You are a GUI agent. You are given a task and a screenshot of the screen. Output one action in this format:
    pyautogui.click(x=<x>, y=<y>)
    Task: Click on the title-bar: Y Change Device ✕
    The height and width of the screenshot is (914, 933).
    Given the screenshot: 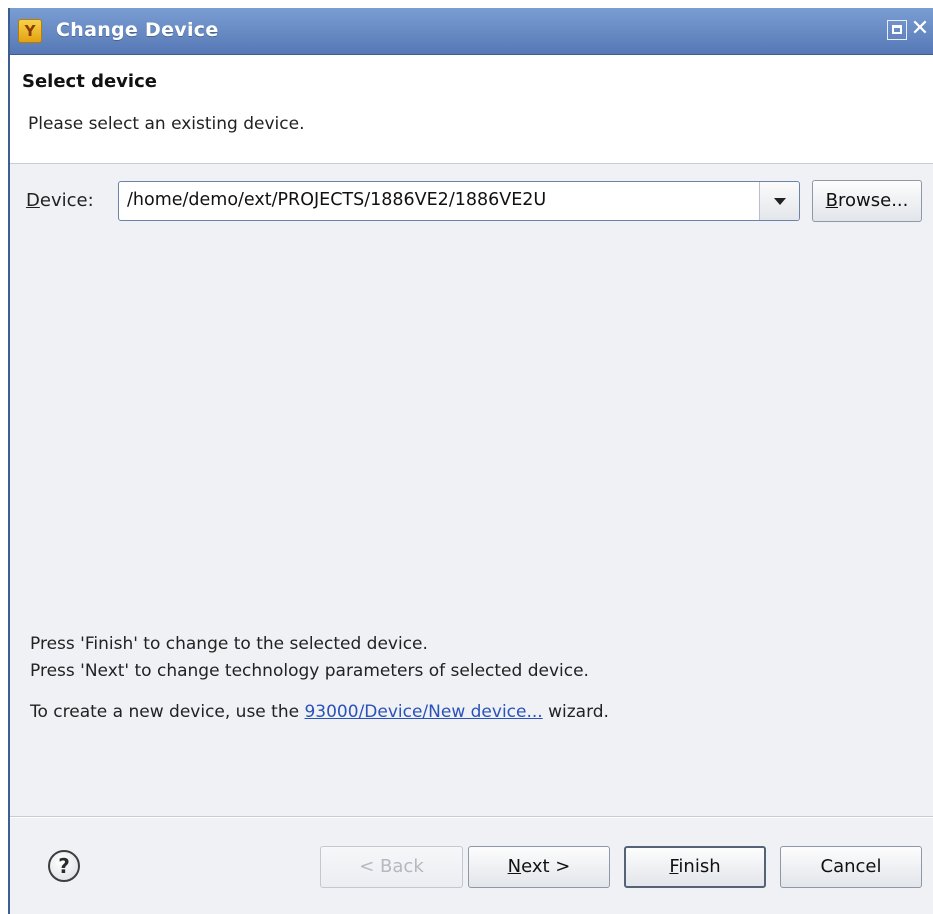 What is the action you would take?
    pyautogui.click(x=471, y=31)
    